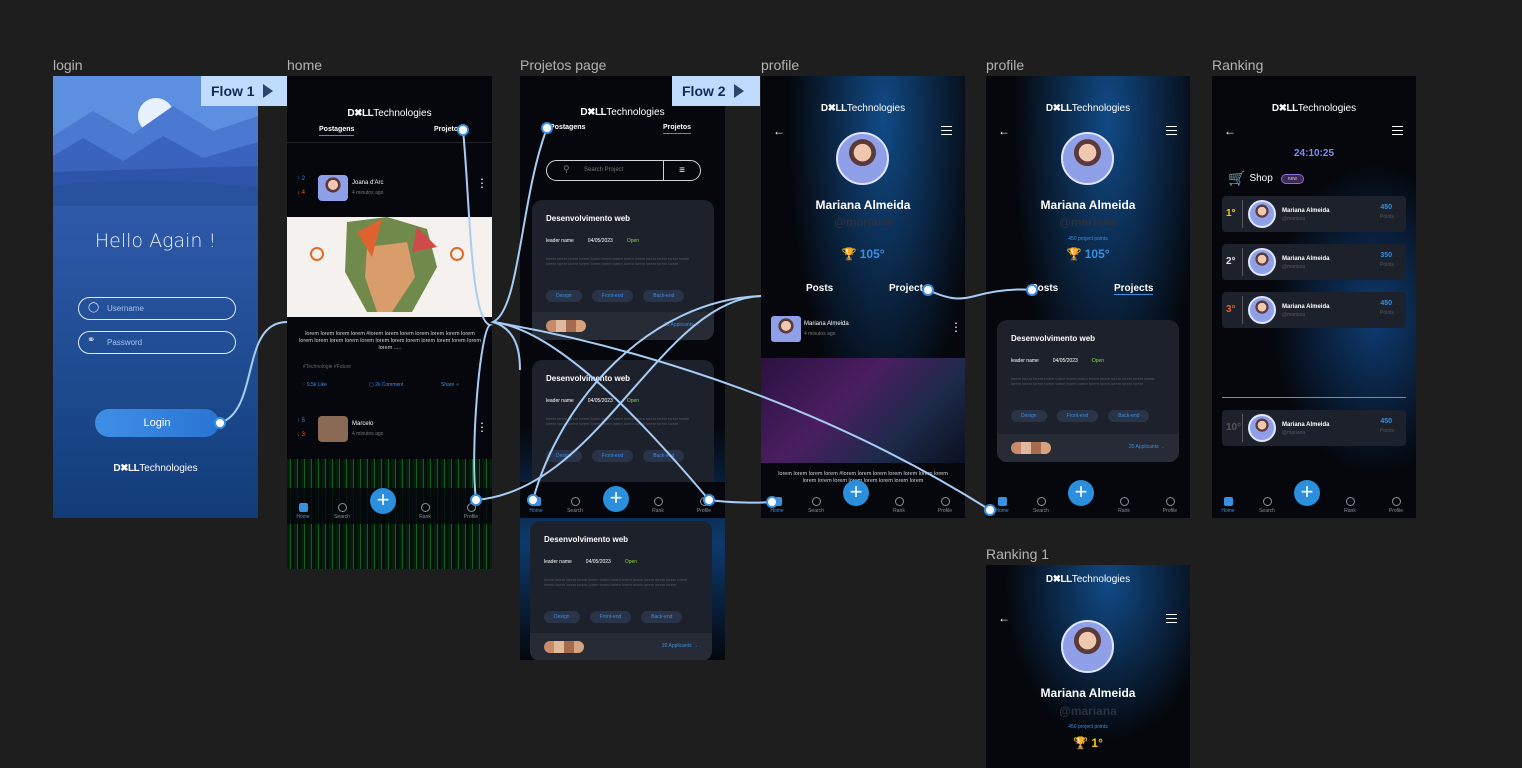  What do you see at coordinates (623, 170) in the screenshot?
I see `search-input: ⚲ Search Project ≡` at bounding box center [623, 170].